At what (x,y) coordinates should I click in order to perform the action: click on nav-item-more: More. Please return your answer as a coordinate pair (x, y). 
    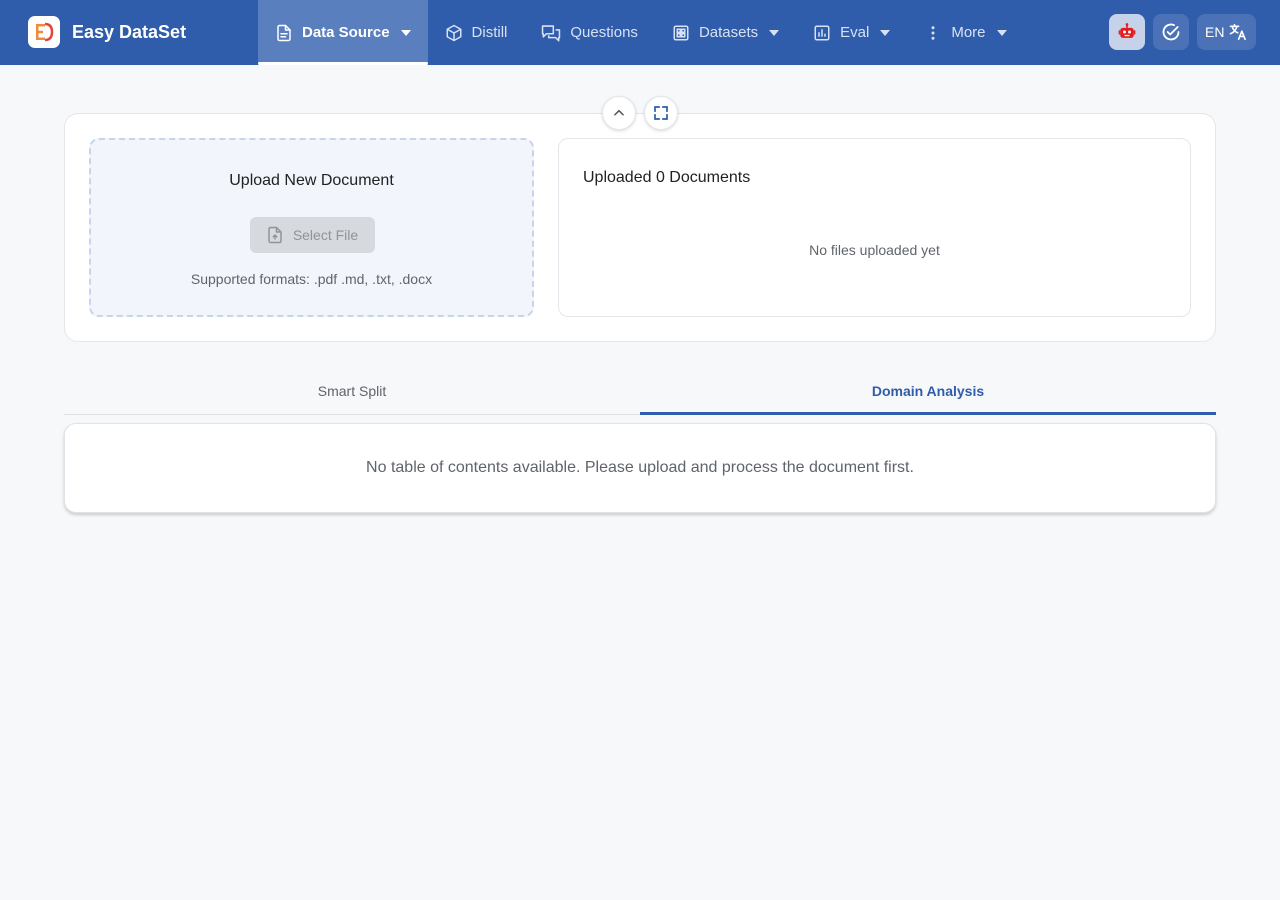
    Looking at the image, I should click on (965, 32).